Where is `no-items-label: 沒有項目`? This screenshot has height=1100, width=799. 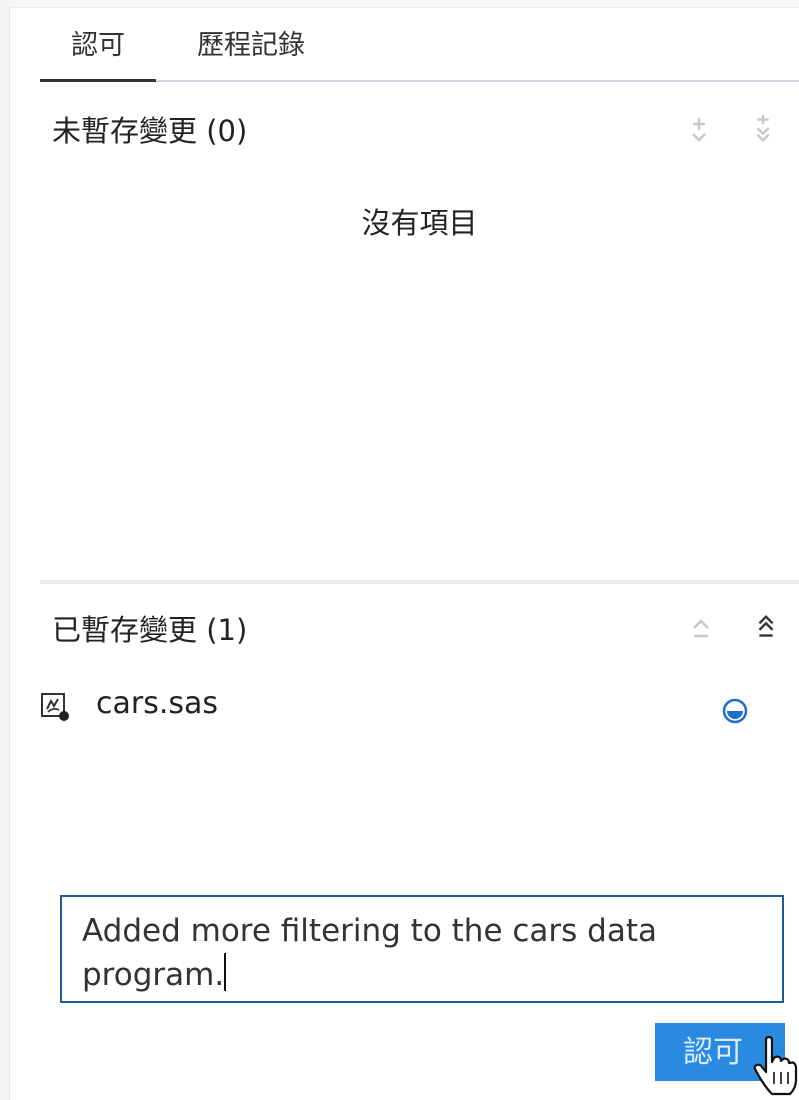
no-items-label: 沒有項目 is located at coordinates (419, 223).